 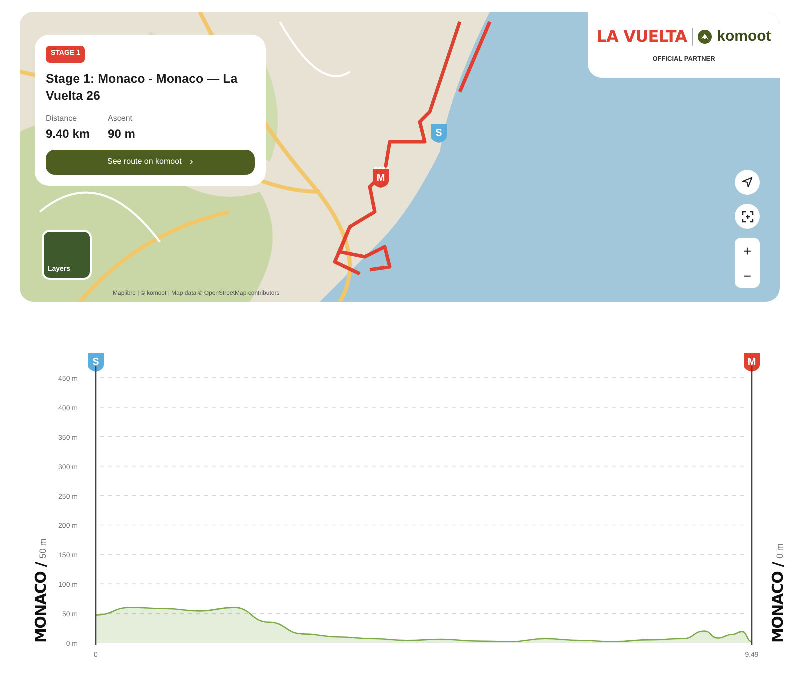 What do you see at coordinates (780, 551) in the screenshot?
I see `finish-altitude-label: 0 m` at bounding box center [780, 551].